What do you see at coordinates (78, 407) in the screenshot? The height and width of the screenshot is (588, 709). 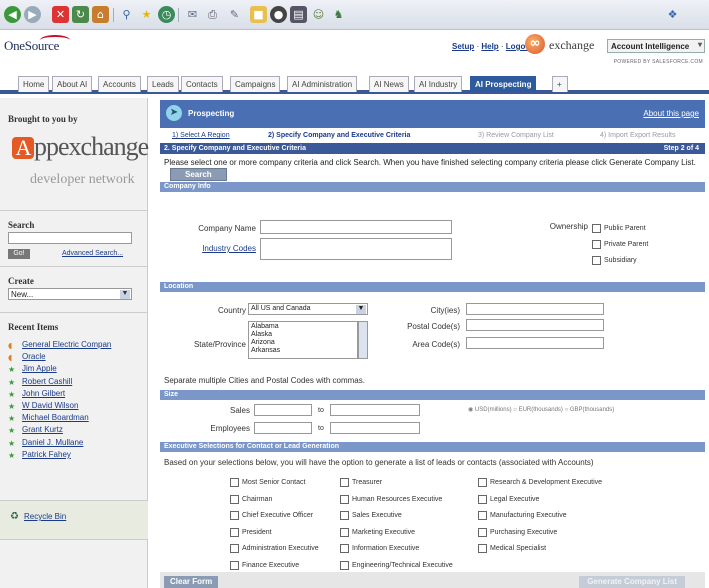 I see `recent-item: ★ W David Wilson` at bounding box center [78, 407].